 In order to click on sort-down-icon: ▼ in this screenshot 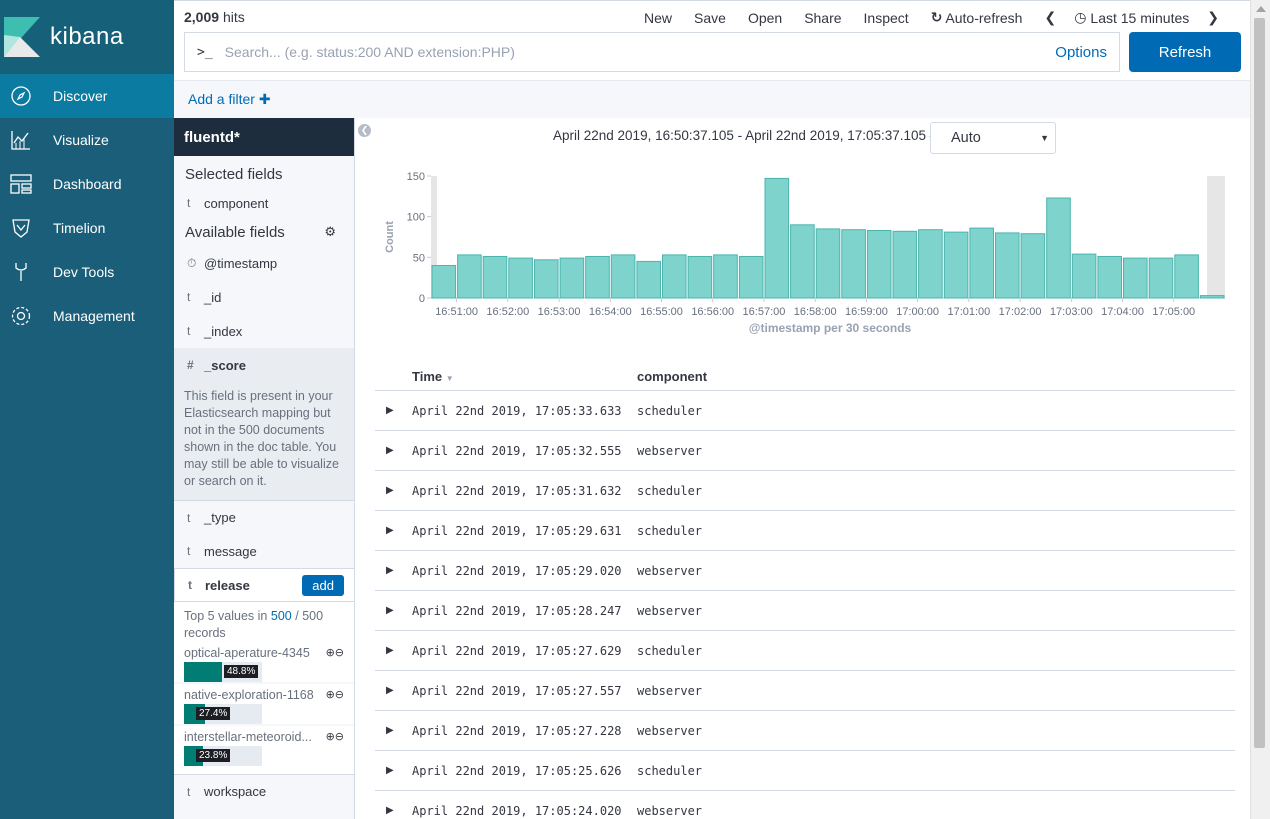, I will do `click(450, 378)`.